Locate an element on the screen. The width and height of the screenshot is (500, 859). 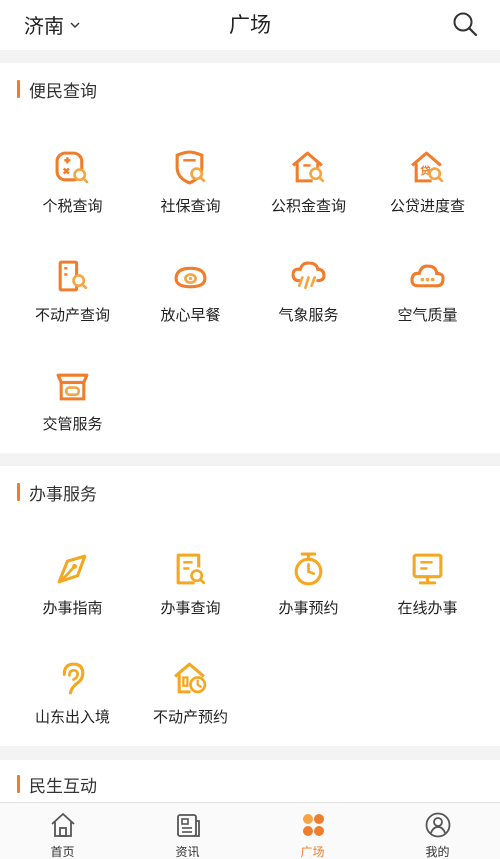
monitor-icon is located at coordinates (427, 569).